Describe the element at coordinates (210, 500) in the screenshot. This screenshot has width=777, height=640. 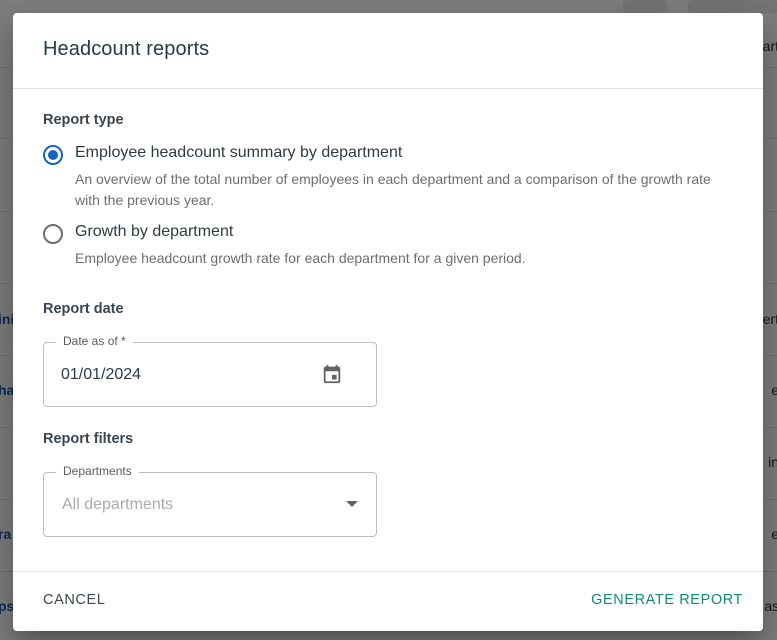
I see `departments-select: Departments All departments` at that location.